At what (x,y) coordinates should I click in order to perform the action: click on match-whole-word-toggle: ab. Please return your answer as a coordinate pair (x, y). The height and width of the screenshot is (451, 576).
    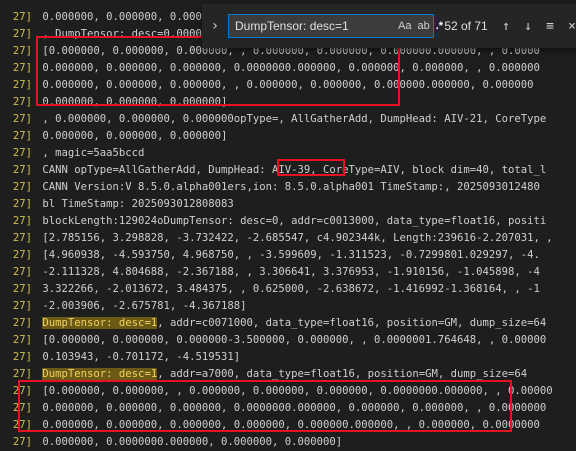
    Looking at the image, I should click on (423, 26).